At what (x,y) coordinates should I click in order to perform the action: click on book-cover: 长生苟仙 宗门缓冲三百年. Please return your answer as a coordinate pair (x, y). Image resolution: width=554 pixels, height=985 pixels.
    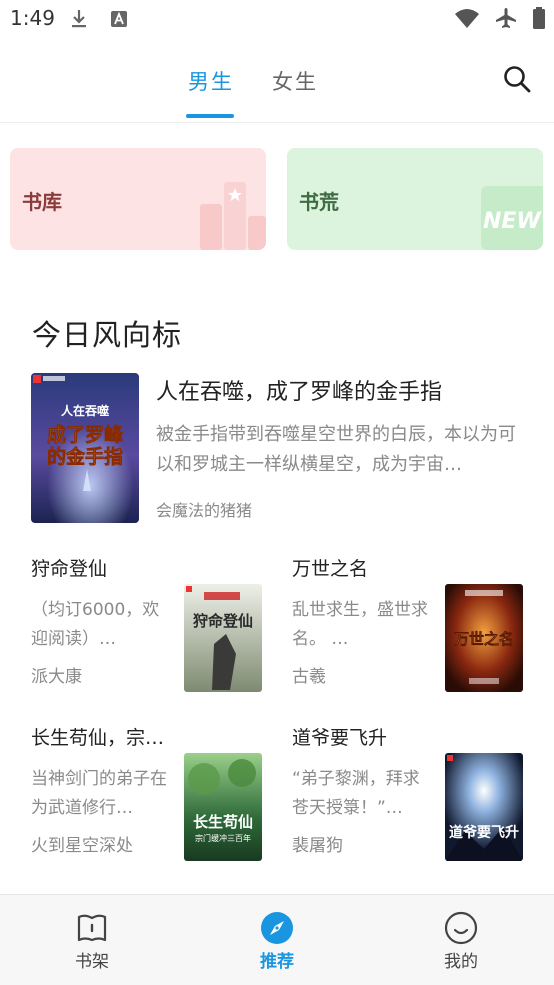
    Looking at the image, I should click on (223, 807).